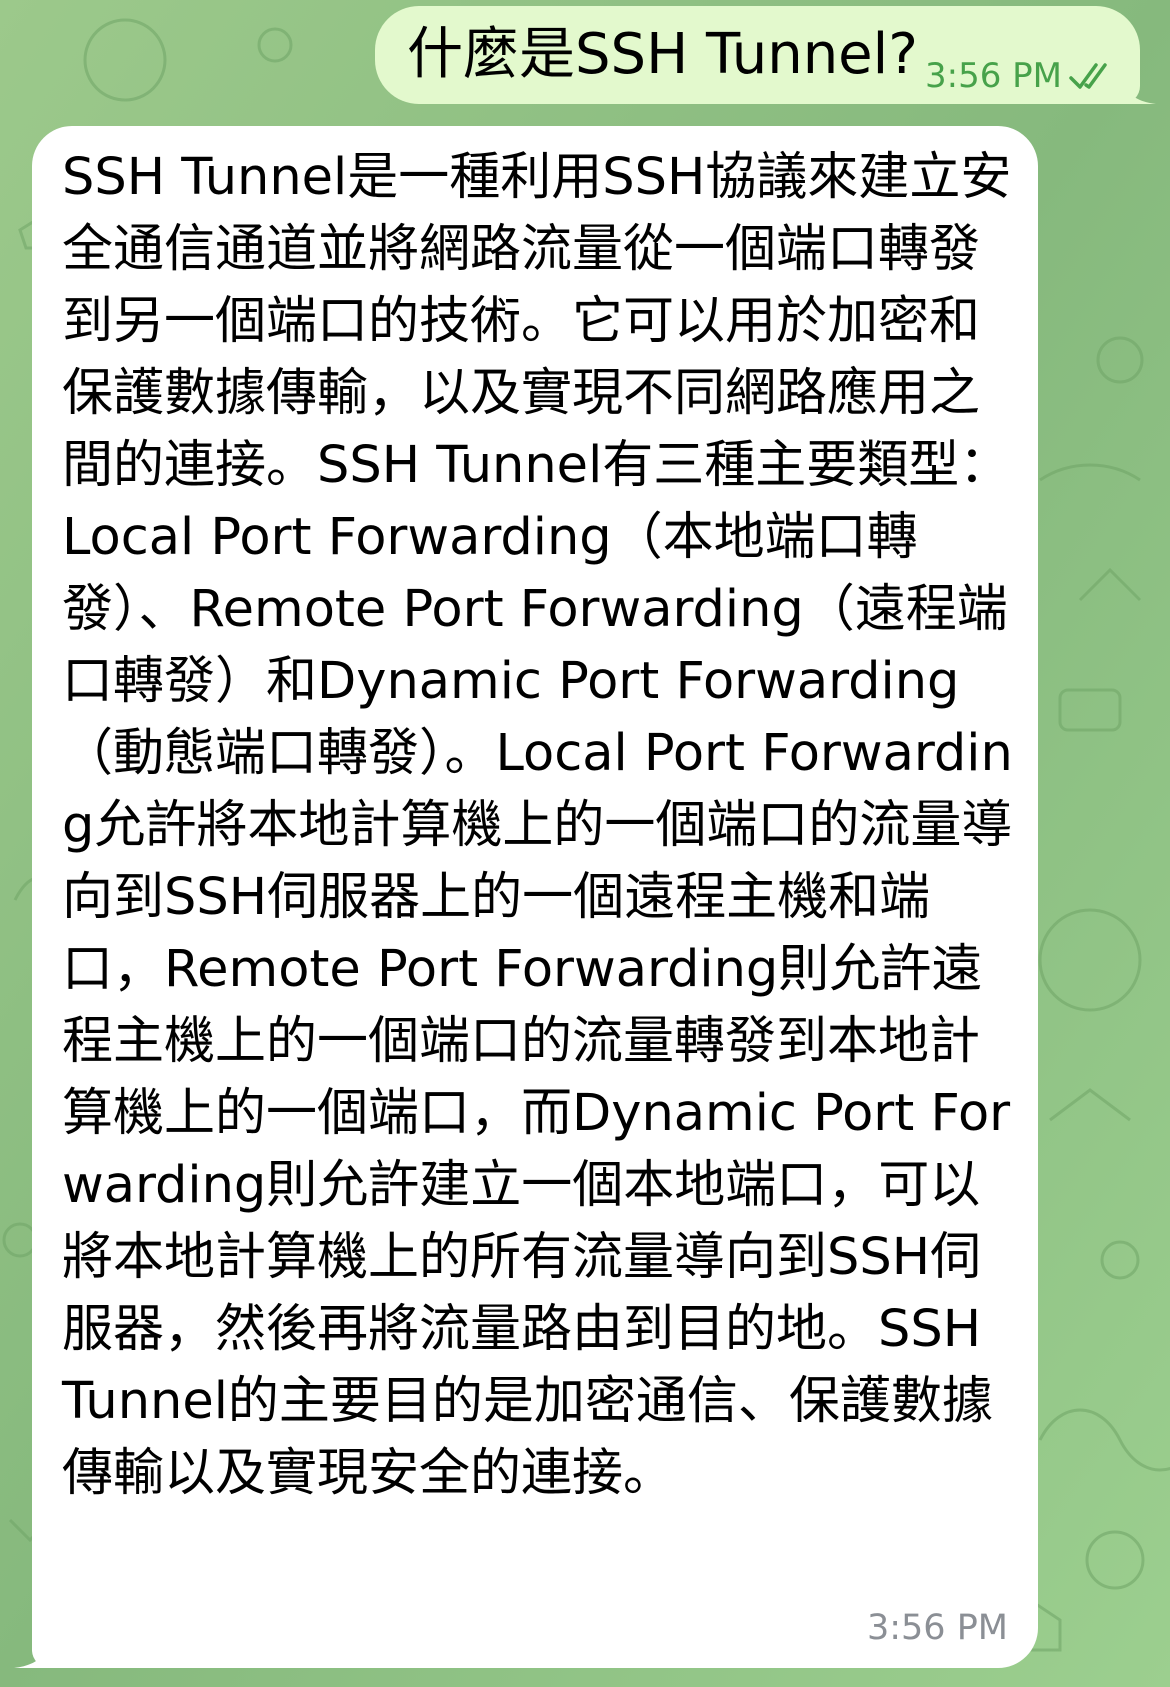 The image size is (1170, 1687). I want to click on double-check-icon, so click(1092, 76).